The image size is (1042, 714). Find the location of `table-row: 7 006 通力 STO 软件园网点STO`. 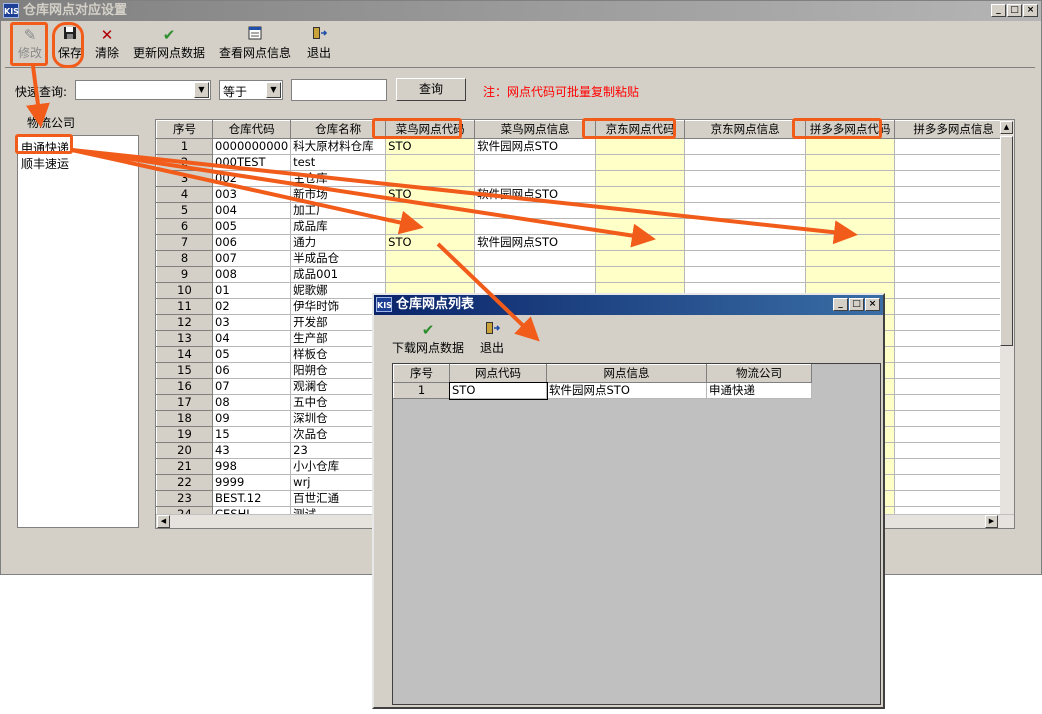

table-row: 7 006 通力 STO 软件园网点STO is located at coordinates (585, 242).